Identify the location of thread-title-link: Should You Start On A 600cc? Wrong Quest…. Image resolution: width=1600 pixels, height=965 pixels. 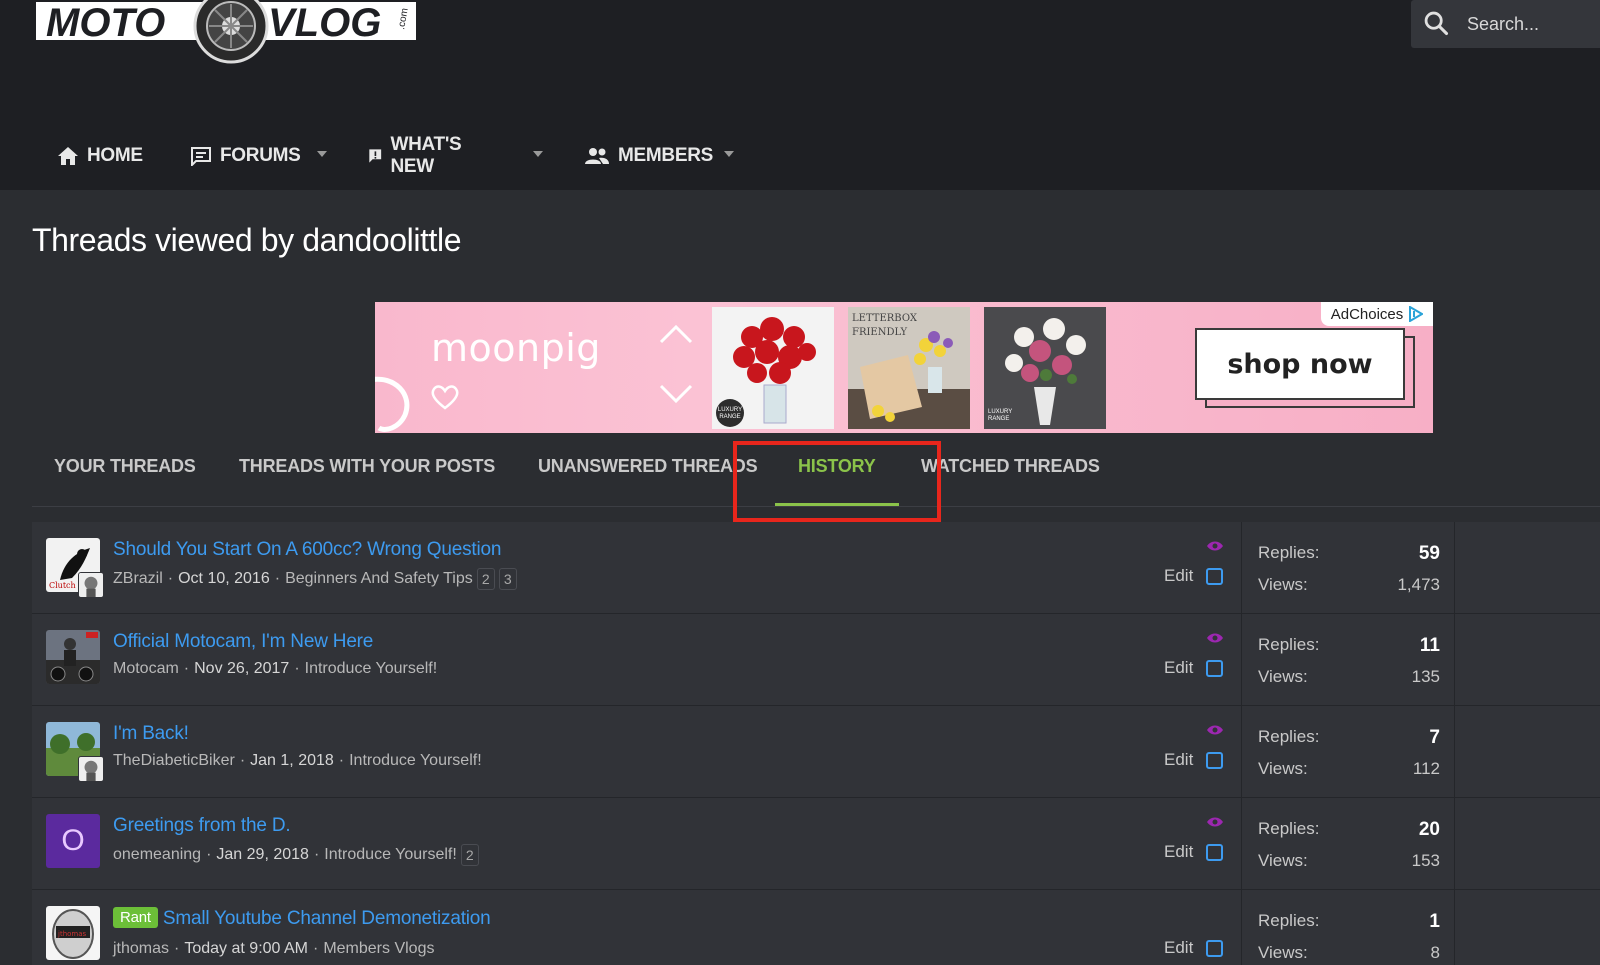
(307, 550).